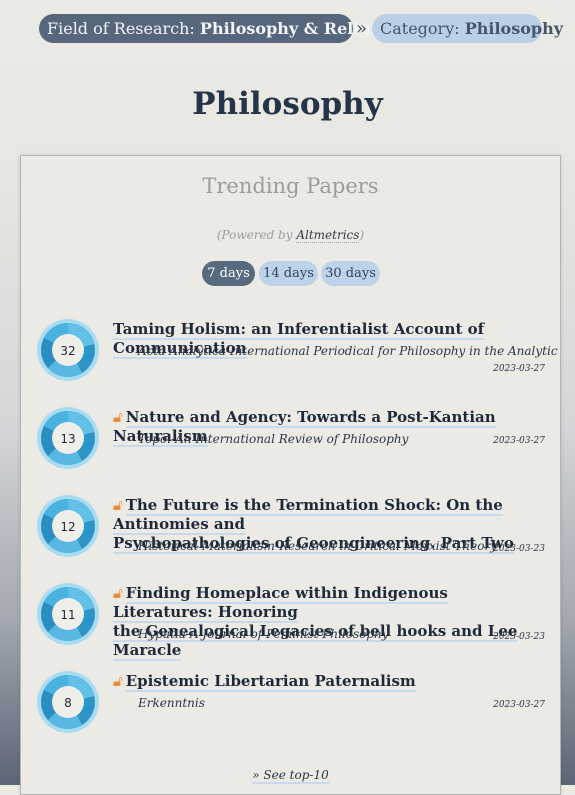 The width and height of the screenshot is (575, 795). What do you see at coordinates (256, 235) in the screenshot?
I see `powered-prefix: (Powered by` at bounding box center [256, 235].